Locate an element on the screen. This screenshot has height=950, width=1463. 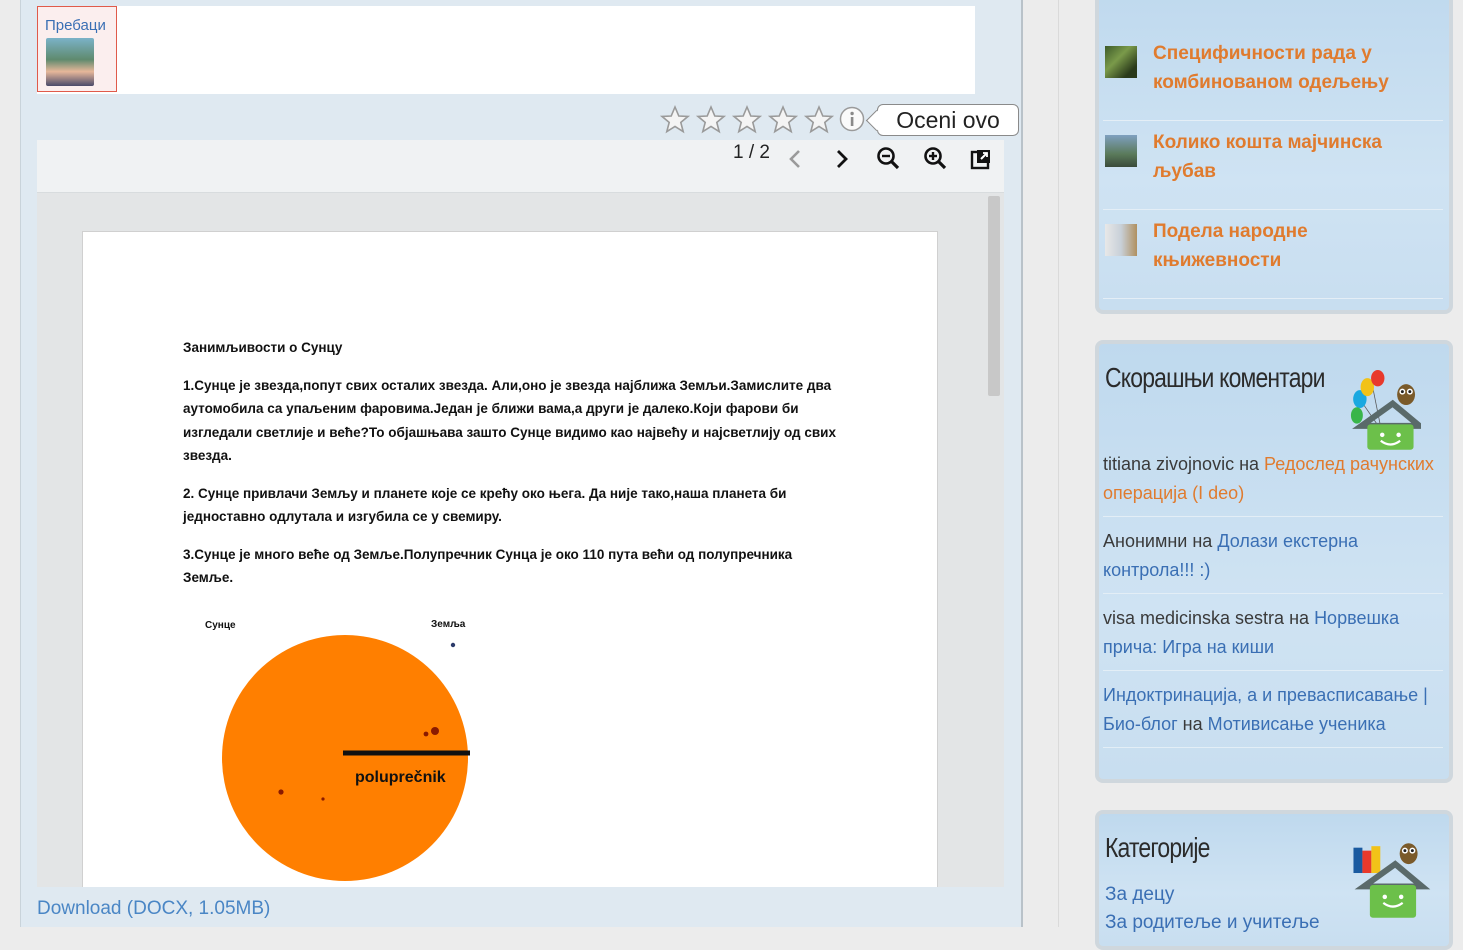
widget-title: Категорије is located at coordinates (1157, 847).